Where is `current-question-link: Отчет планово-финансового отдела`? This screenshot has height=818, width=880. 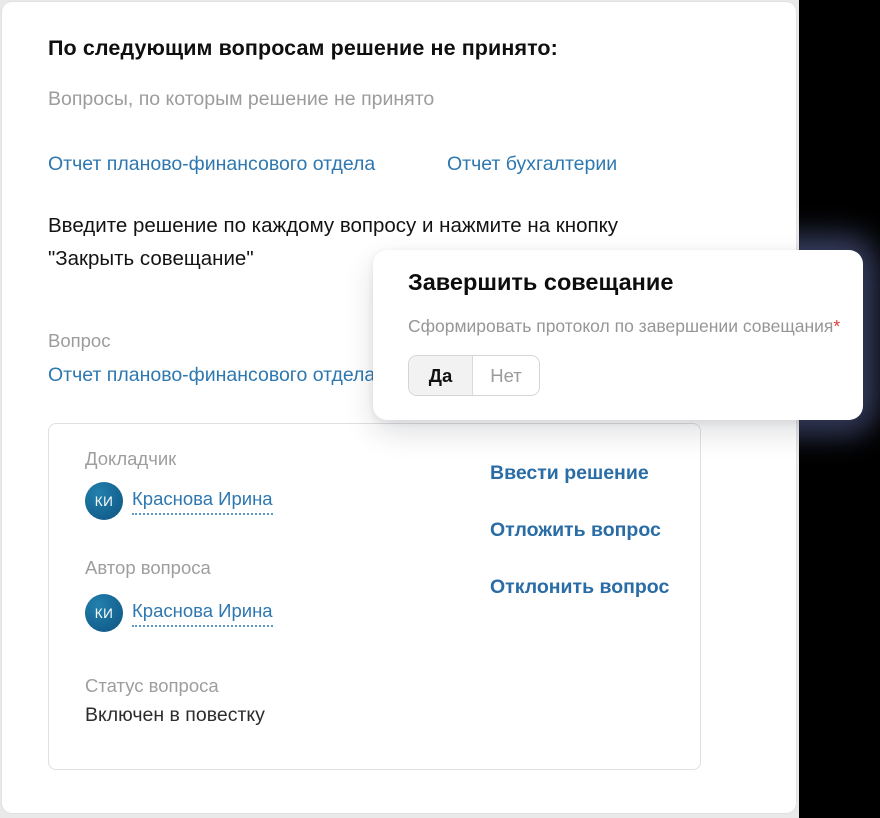 current-question-link: Отчет планово-финансового отдела is located at coordinates (211, 375).